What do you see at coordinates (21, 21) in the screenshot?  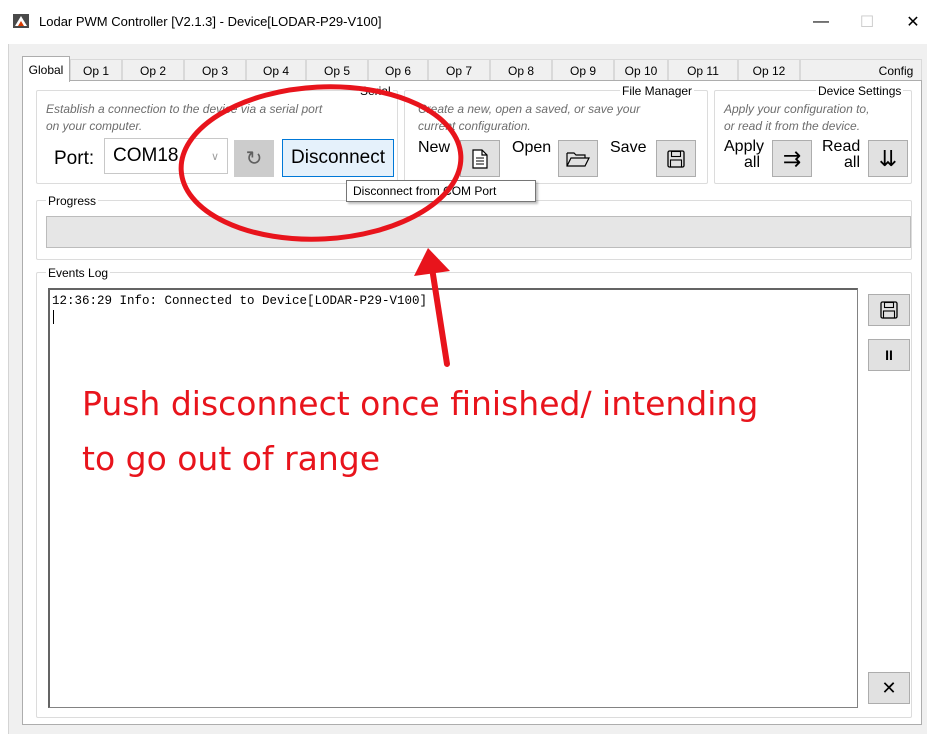 I see `app-logo-icon` at bounding box center [21, 21].